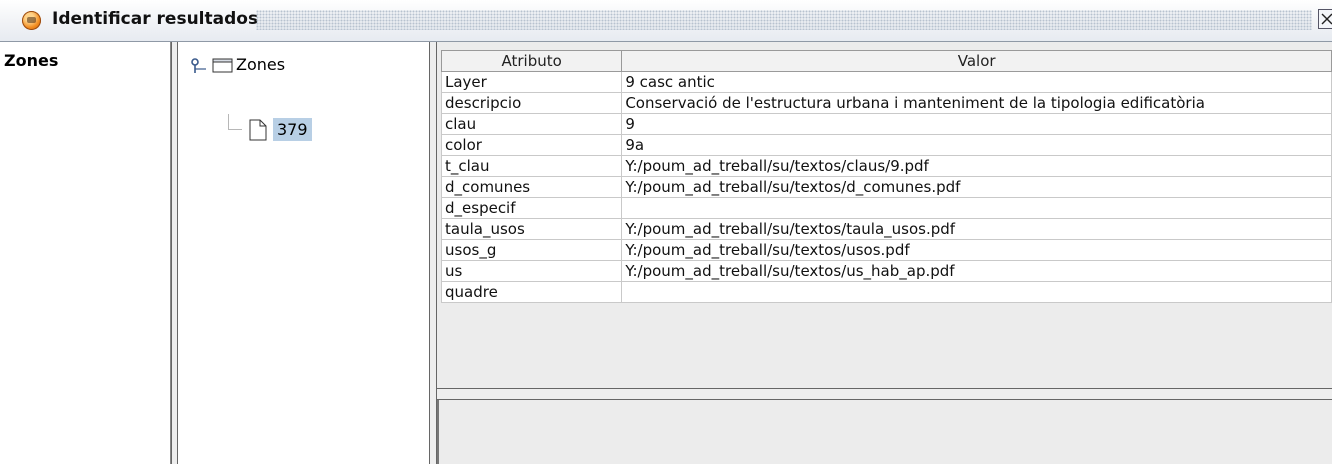 This screenshot has height=464, width=1332. What do you see at coordinates (531, 103) in the screenshot?
I see `attribute-name-cell: descripcio` at bounding box center [531, 103].